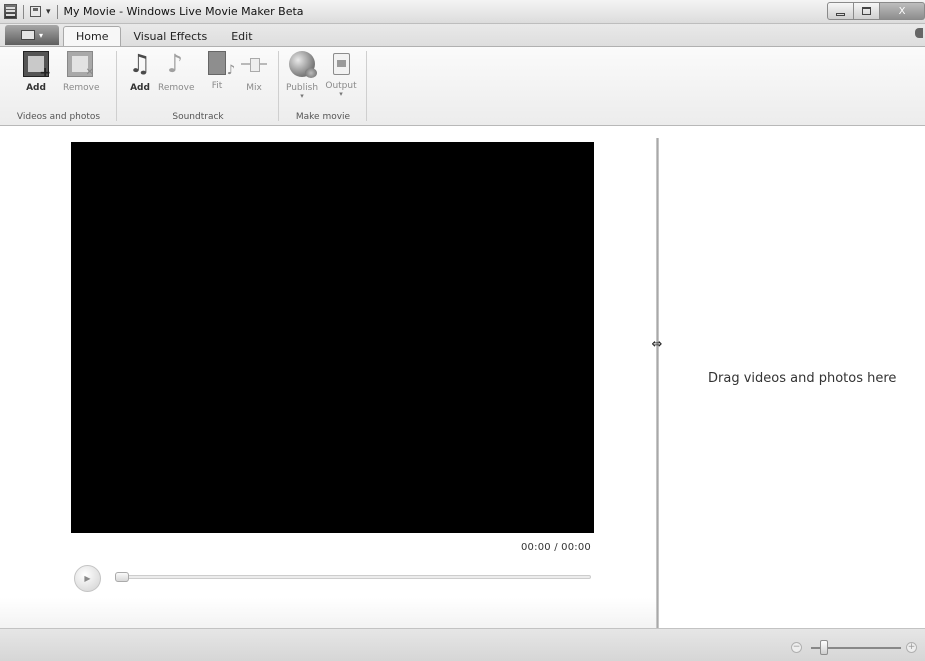  I want to click on add-videos-button: Add, so click(36, 72).